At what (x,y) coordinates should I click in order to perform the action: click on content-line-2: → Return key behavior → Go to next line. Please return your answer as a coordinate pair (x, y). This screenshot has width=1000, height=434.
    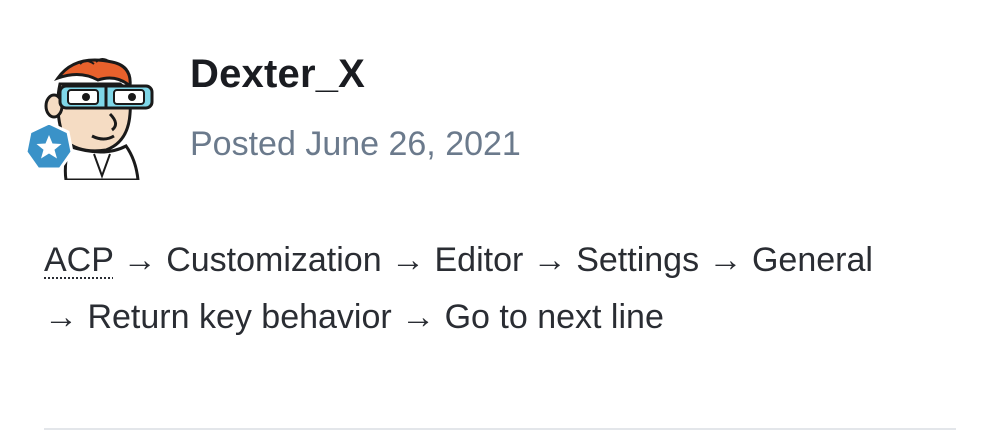
    Looking at the image, I should click on (354, 317).